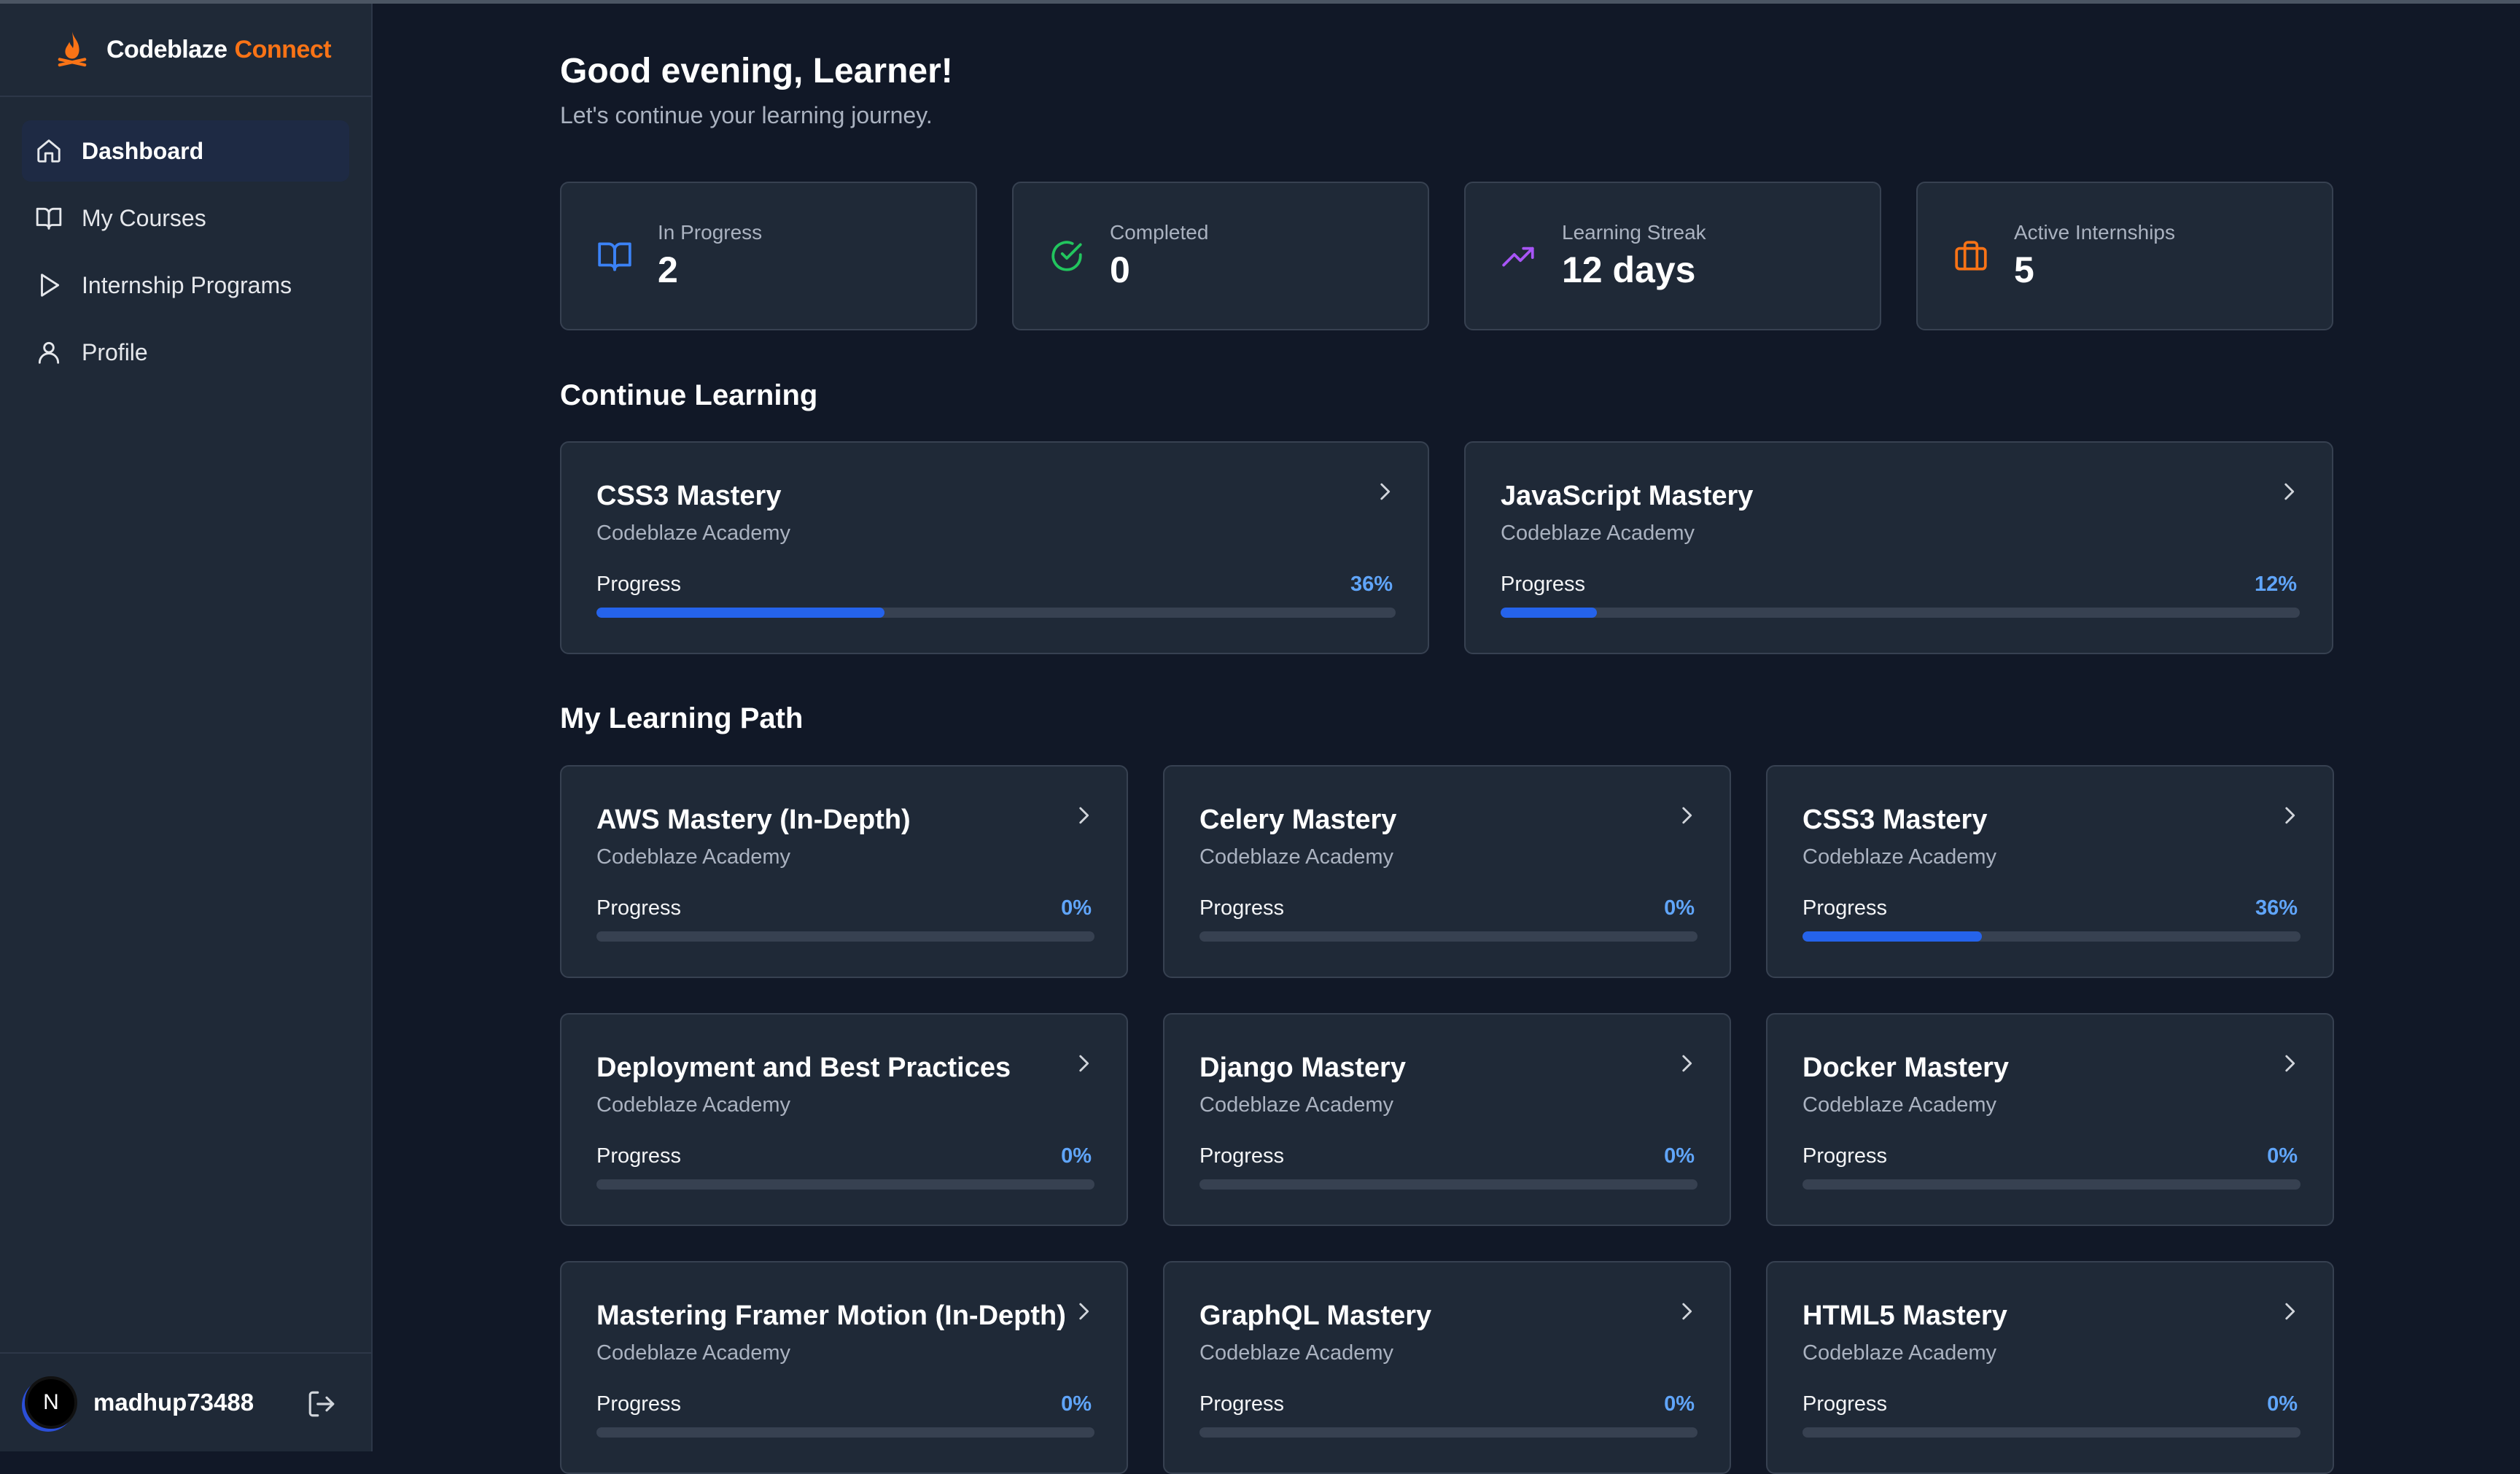 The width and height of the screenshot is (2520, 1474). Describe the element at coordinates (1120, 269) in the screenshot. I see `stat-value: 0` at that location.